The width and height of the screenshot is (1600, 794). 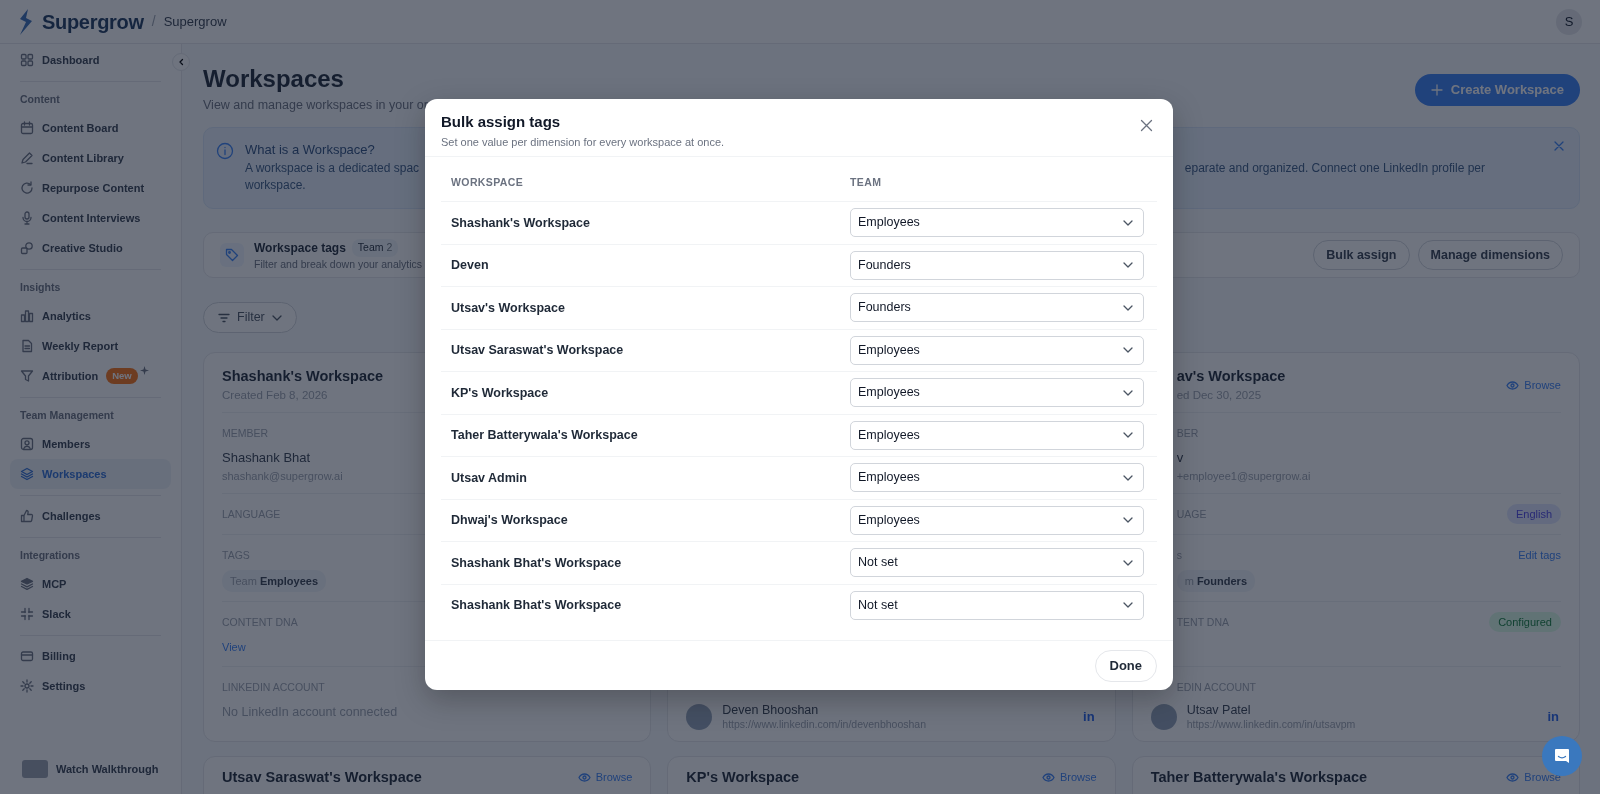 What do you see at coordinates (90, 614) in the screenshot?
I see `sidebar-item: Slack` at bounding box center [90, 614].